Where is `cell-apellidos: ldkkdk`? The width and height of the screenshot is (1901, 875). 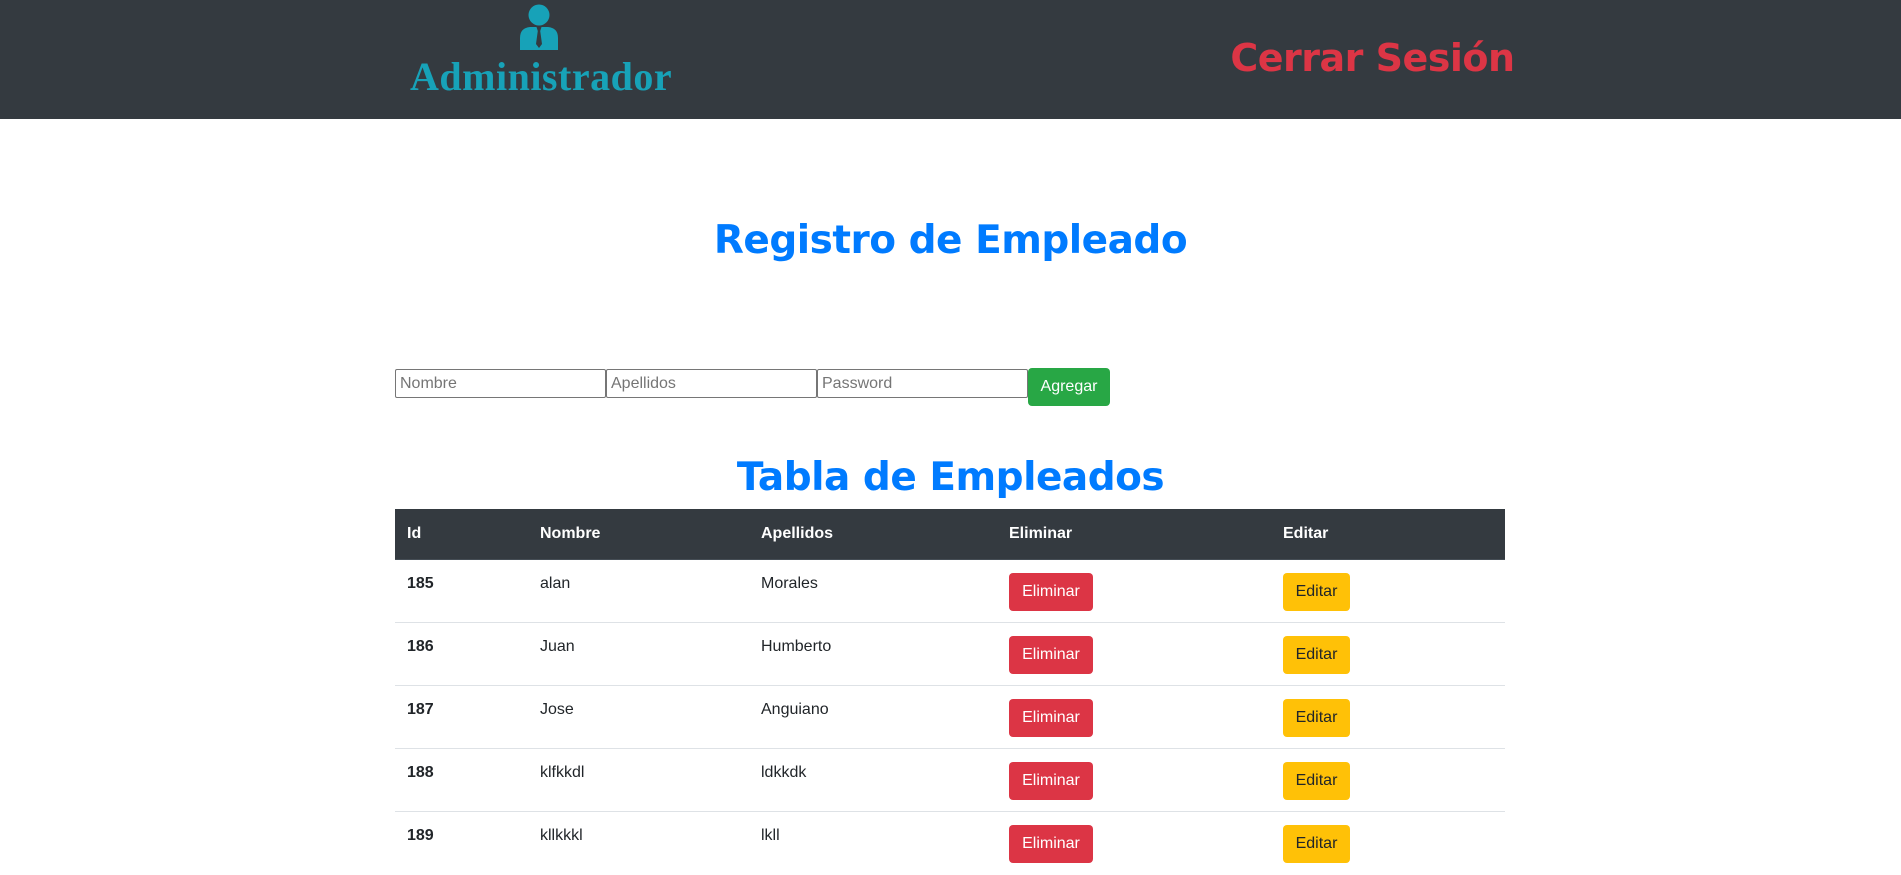 cell-apellidos: ldkkdk is located at coordinates (873, 780).